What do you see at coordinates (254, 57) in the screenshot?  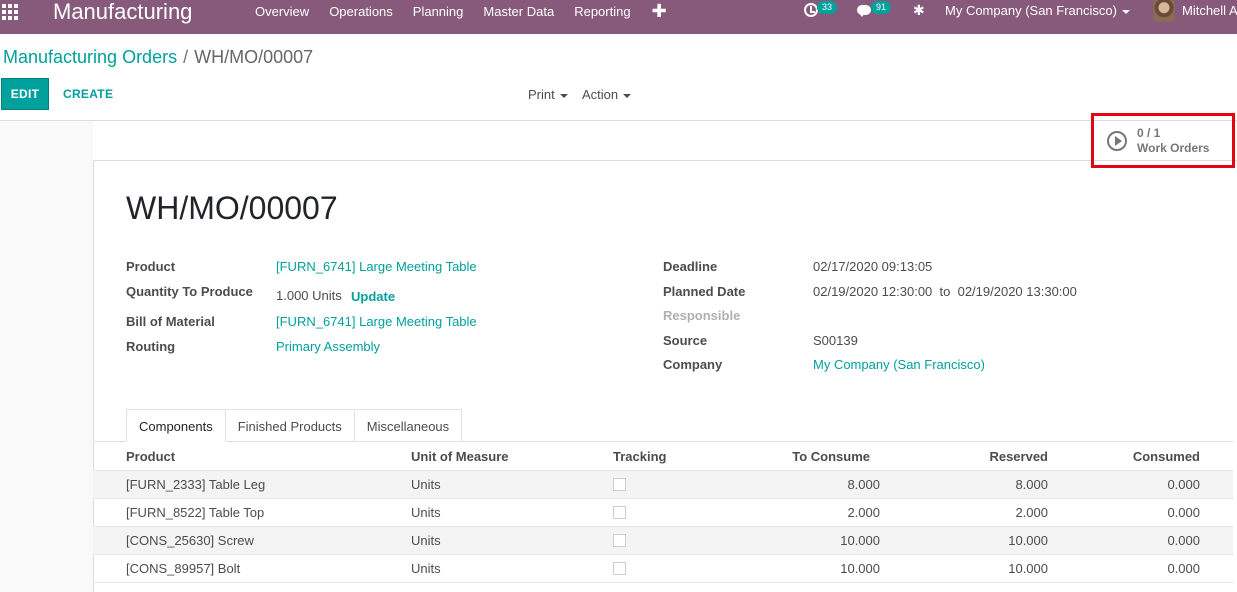 I see `breadcrumb-current: WH/MO/00007` at bounding box center [254, 57].